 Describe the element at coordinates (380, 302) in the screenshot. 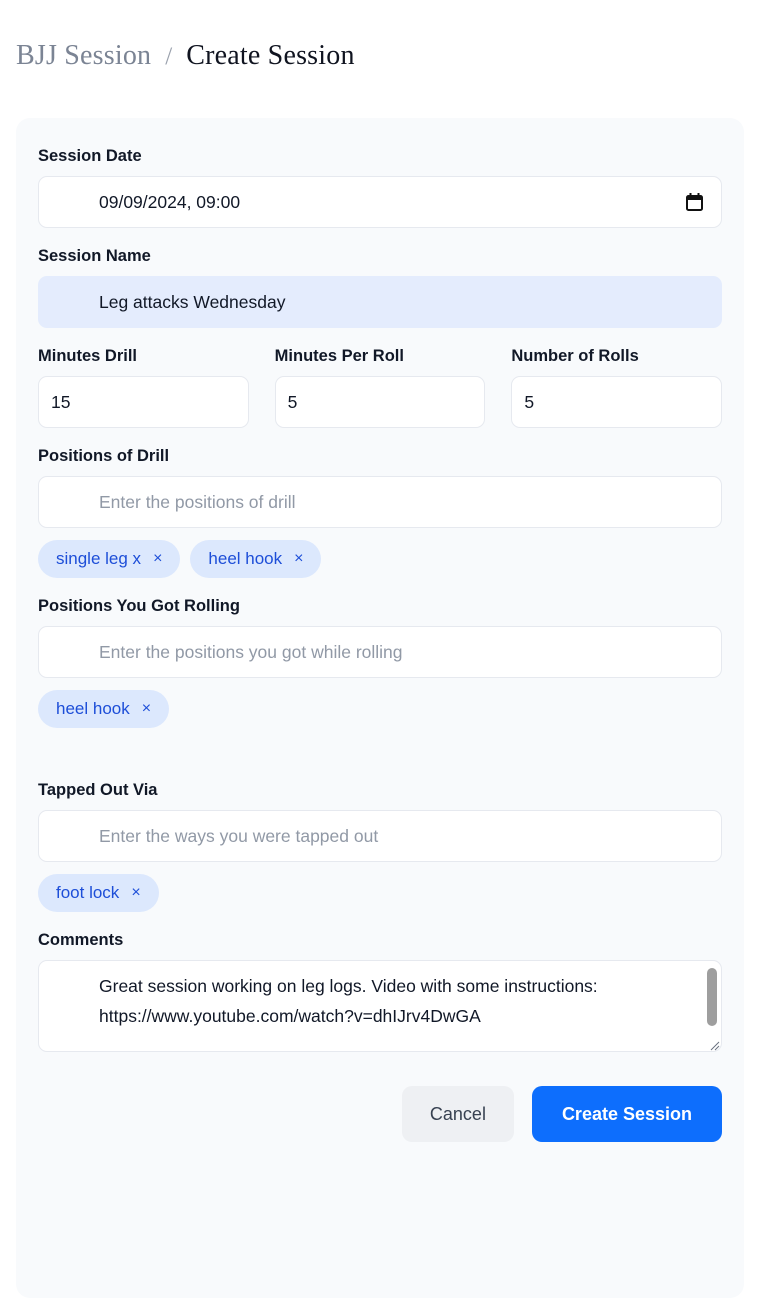

I see `session-name-input: Leg attacks Wednesday` at that location.